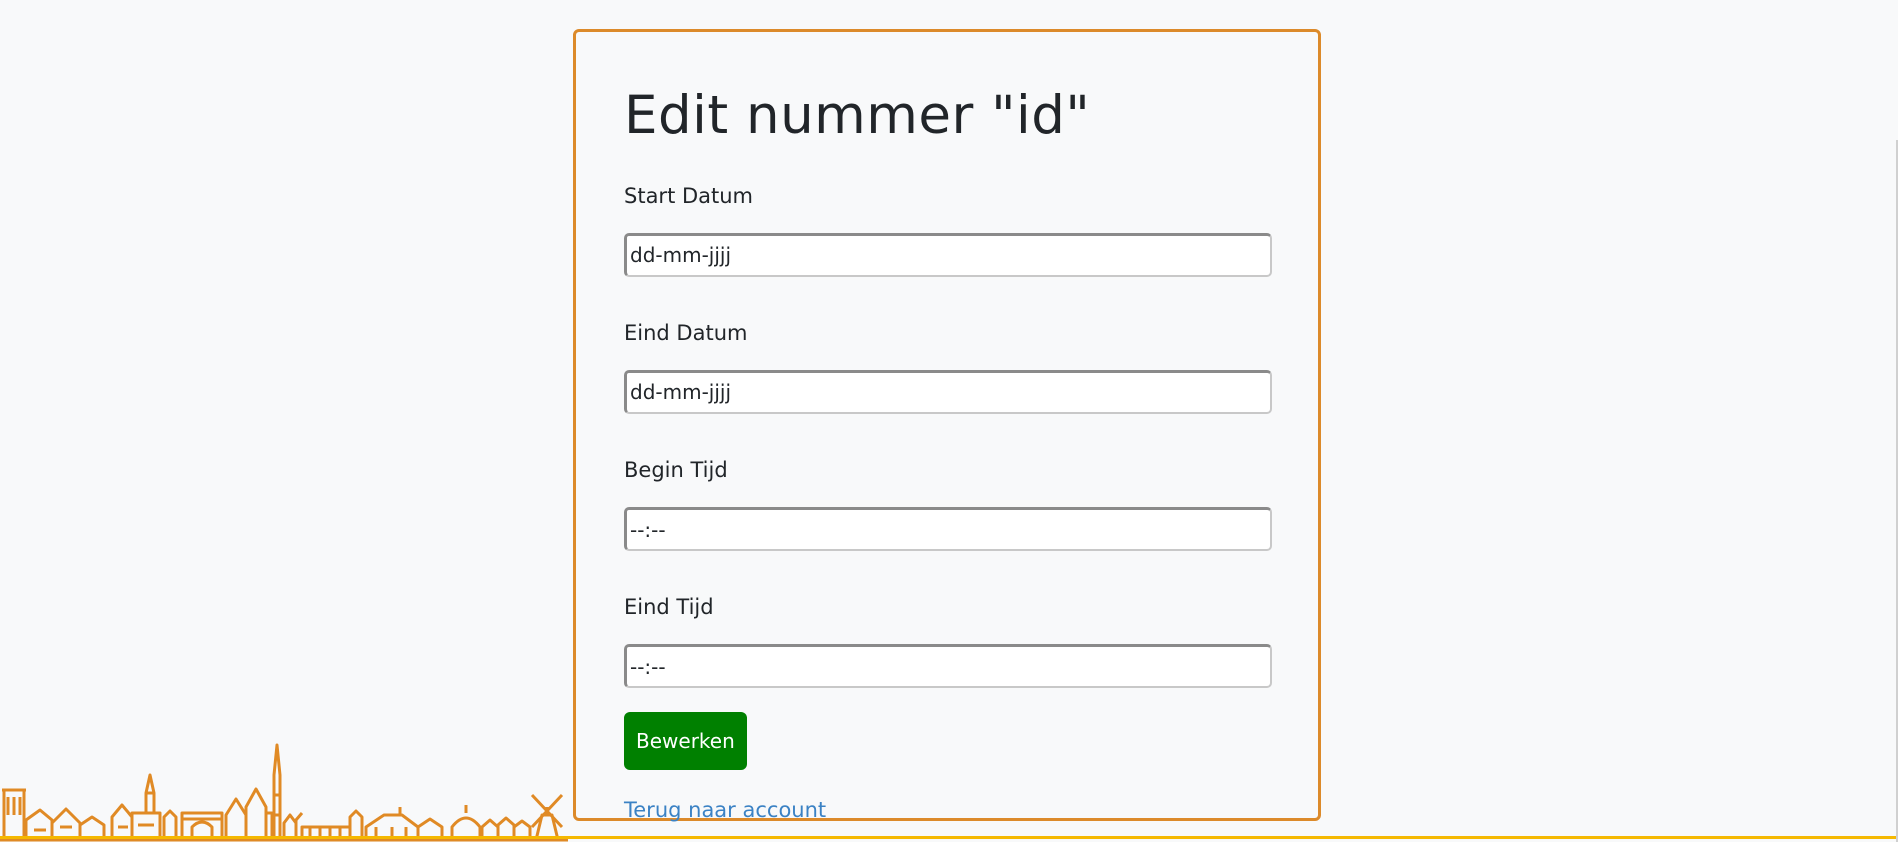  I want to click on submit-button: Bewerken, so click(685, 741).